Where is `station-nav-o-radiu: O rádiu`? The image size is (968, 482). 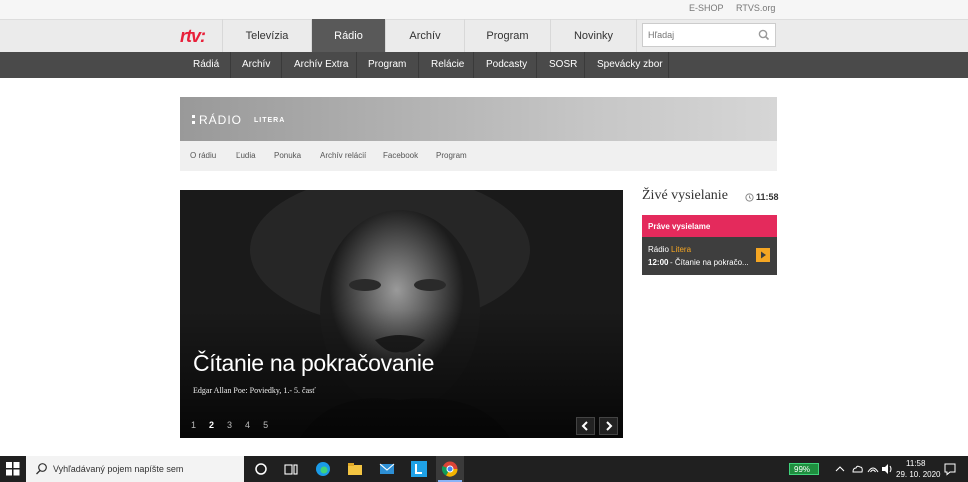
station-nav-o-radiu: O rádiu is located at coordinates (203, 155).